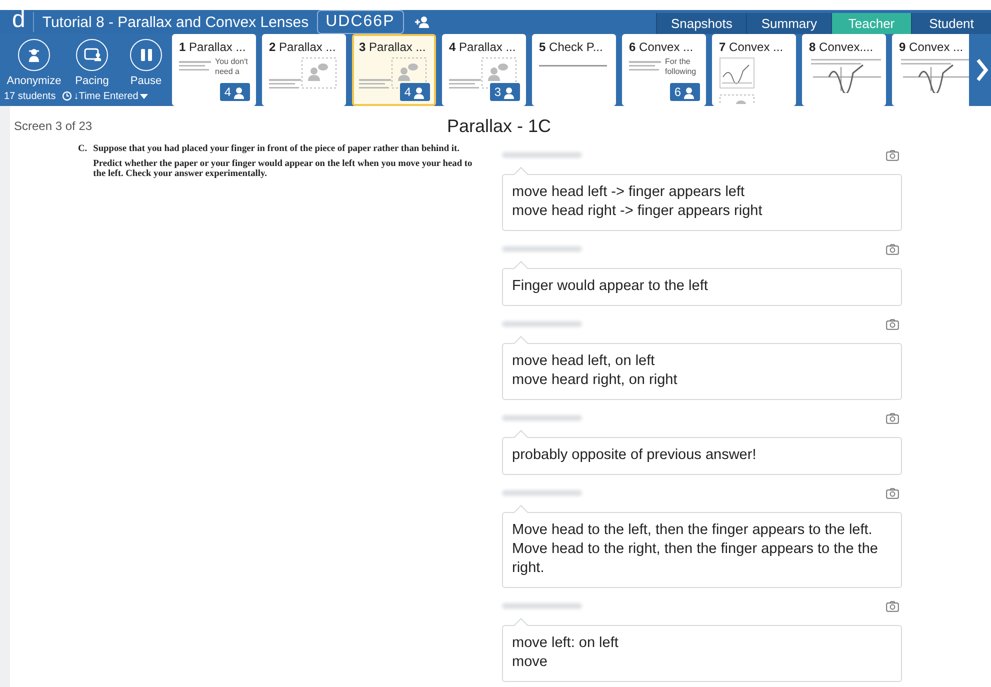 This screenshot has width=991, height=687. What do you see at coordinates (788, 23) in the screenshot?
I see `view-tab: Summary` at bounding box center [788, 23].